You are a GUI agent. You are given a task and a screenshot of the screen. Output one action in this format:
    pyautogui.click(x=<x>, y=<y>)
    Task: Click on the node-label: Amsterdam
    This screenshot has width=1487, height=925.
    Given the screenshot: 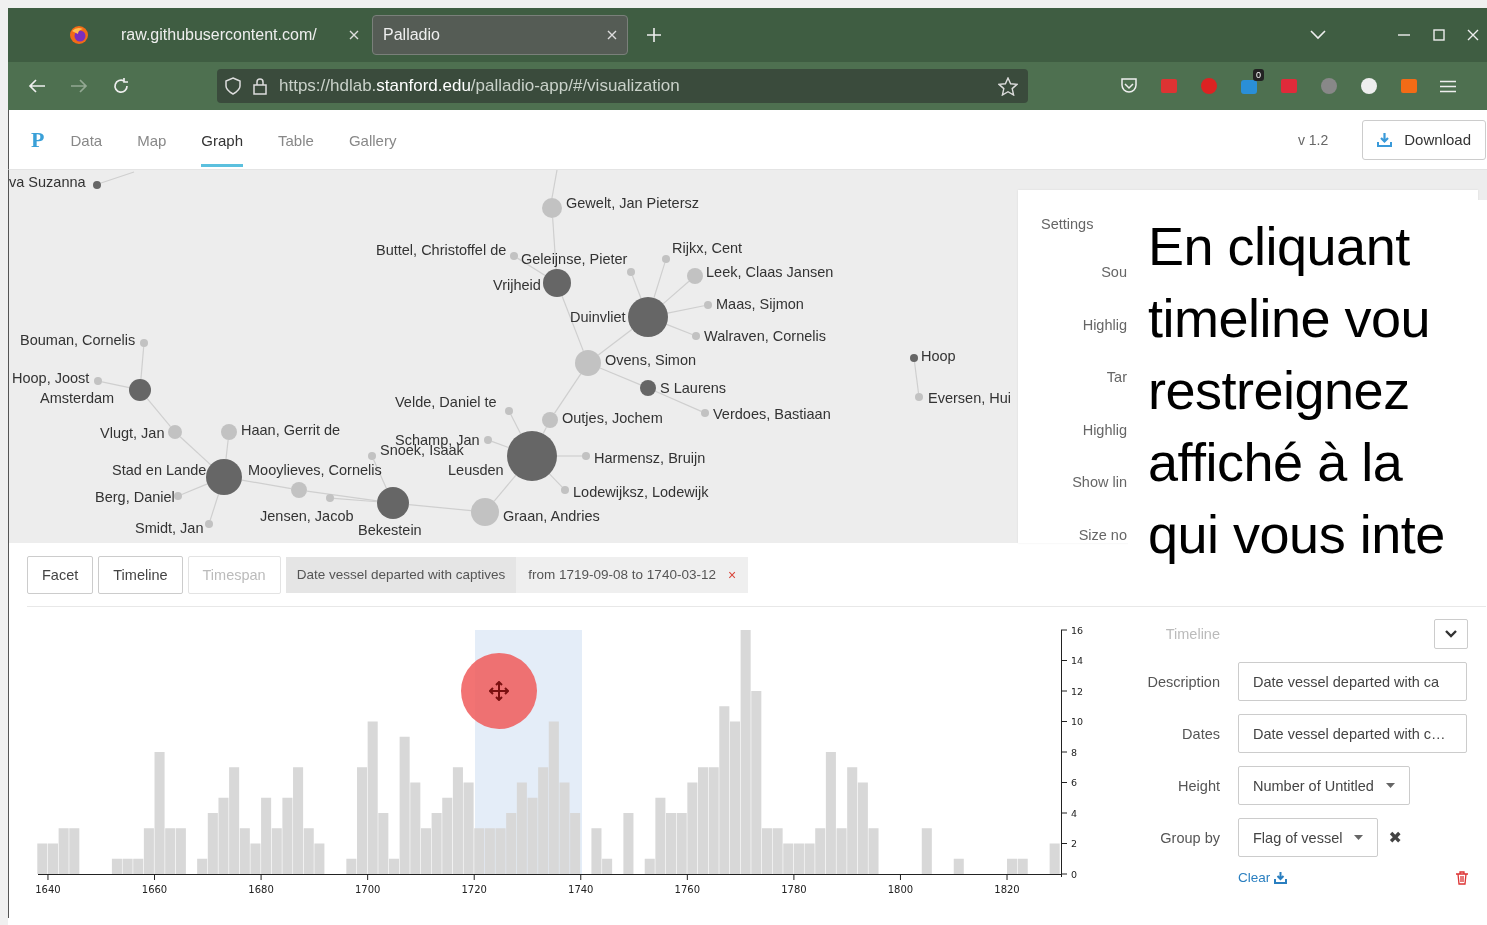 What is the action you would take?
    pyautogui.click(x=77, y=398)
    